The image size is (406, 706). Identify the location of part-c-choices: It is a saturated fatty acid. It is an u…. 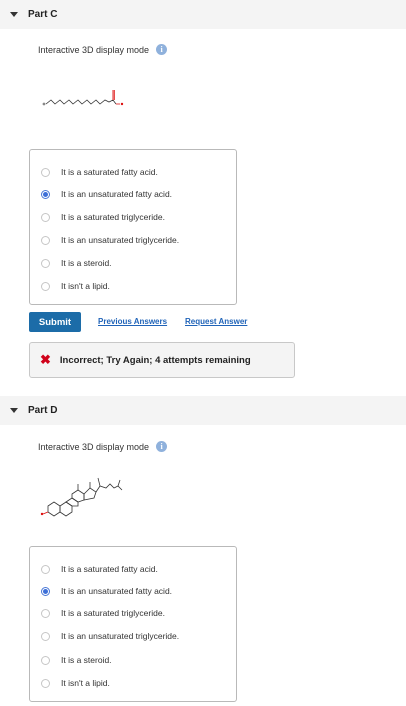
(133, 227).